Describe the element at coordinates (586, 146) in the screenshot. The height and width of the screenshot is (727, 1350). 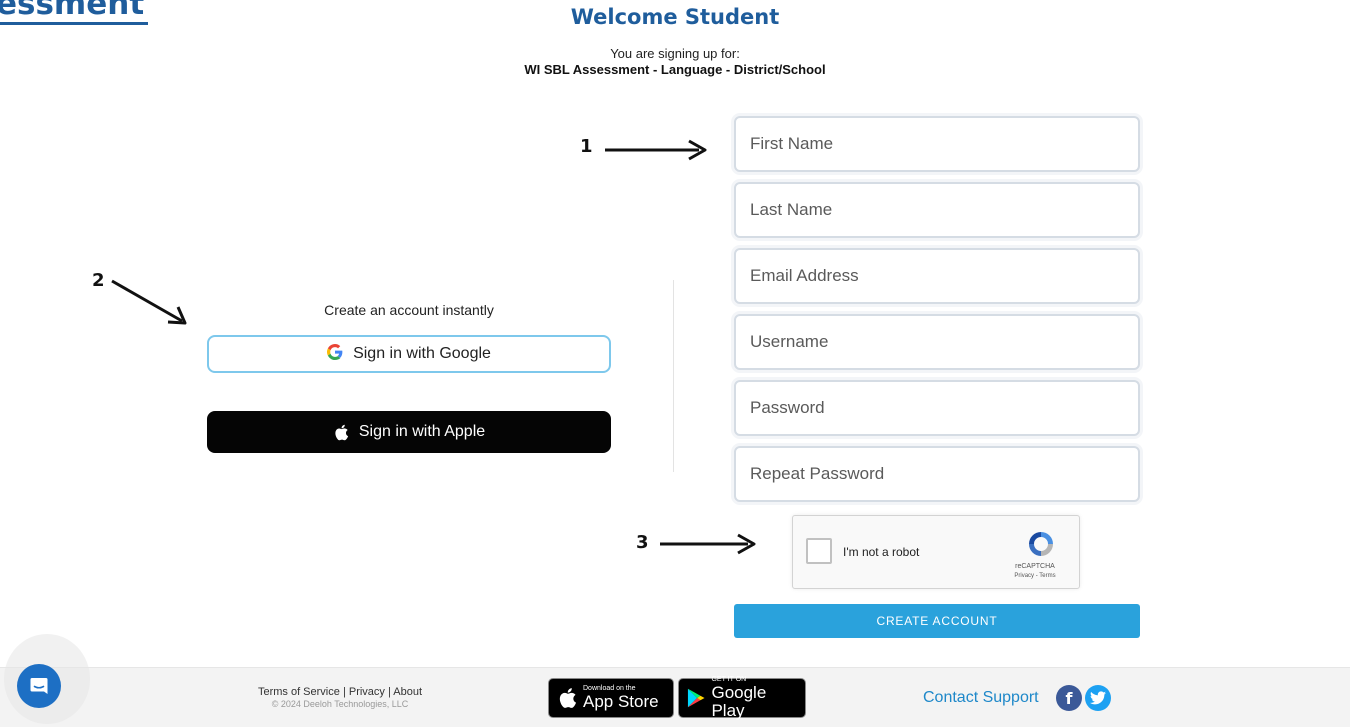
I see `annotation-number-1: 1` at that location.